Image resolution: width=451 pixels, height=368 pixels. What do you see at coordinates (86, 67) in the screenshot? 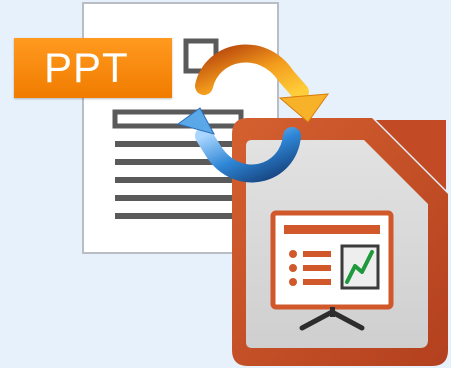
I see `ppt-badge-label: PPT` at bounding box center [86, 67].